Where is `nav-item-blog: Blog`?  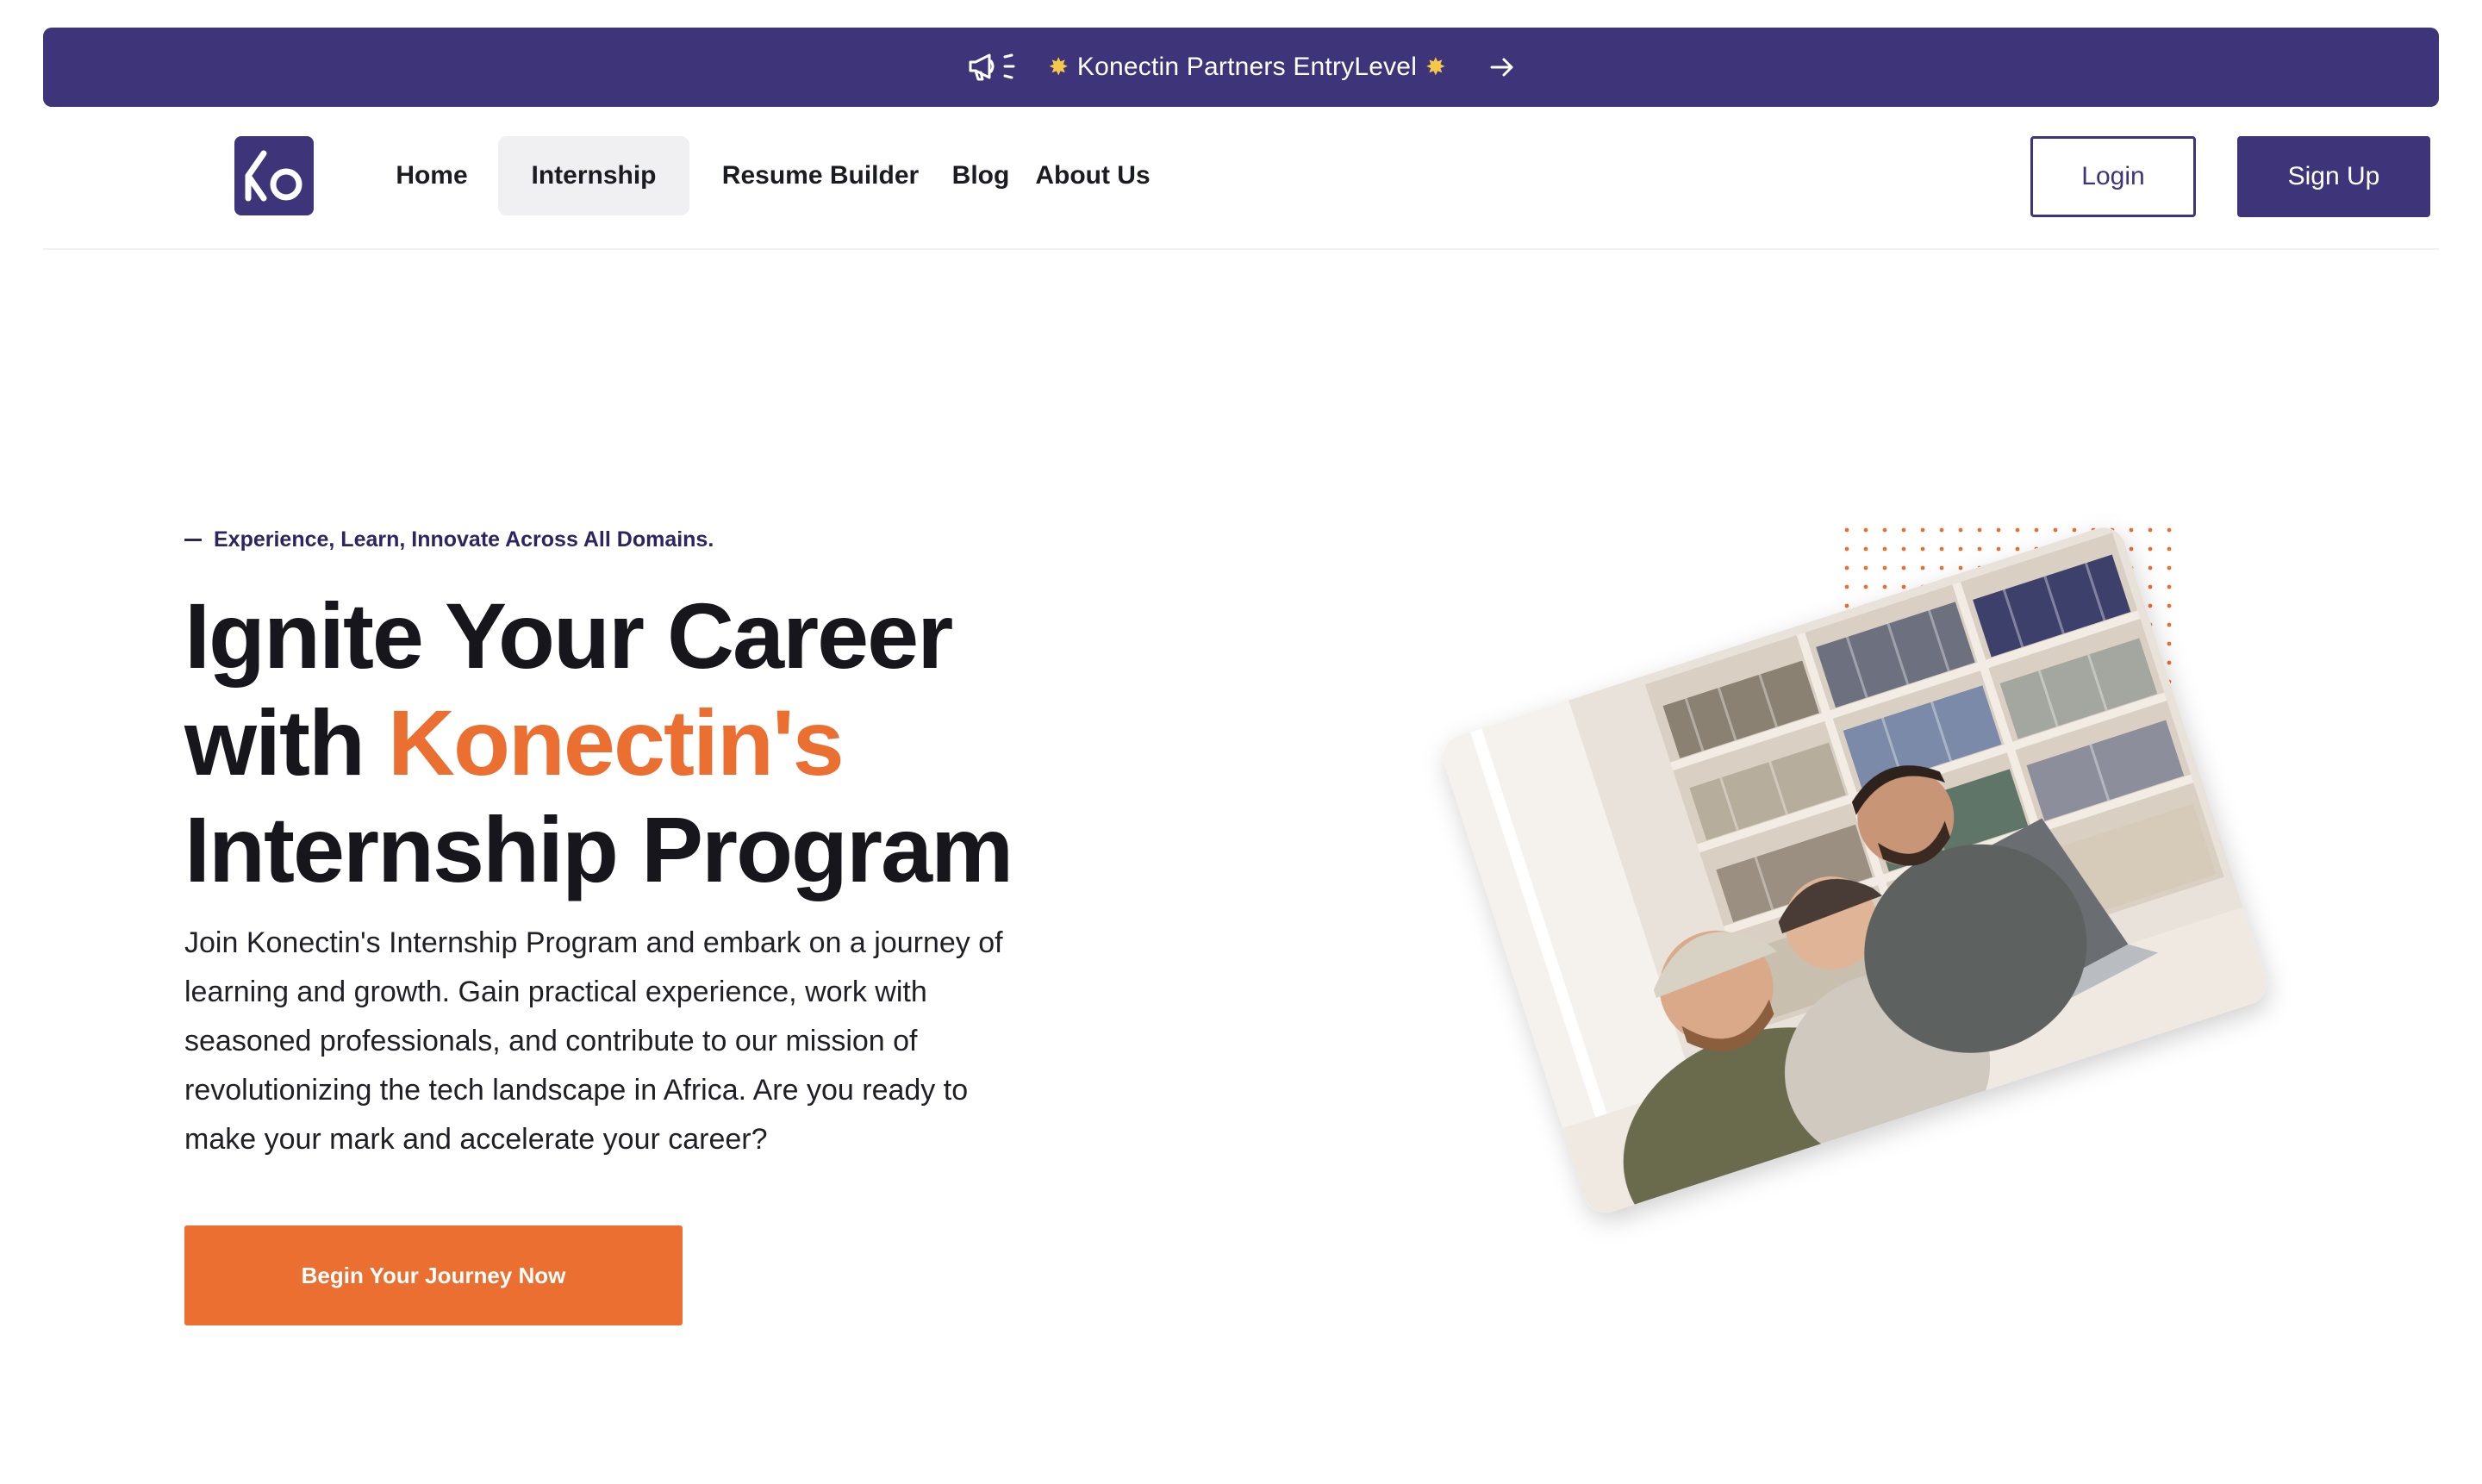
nav-item-blog: Blog is located at coordinates (980, 176).